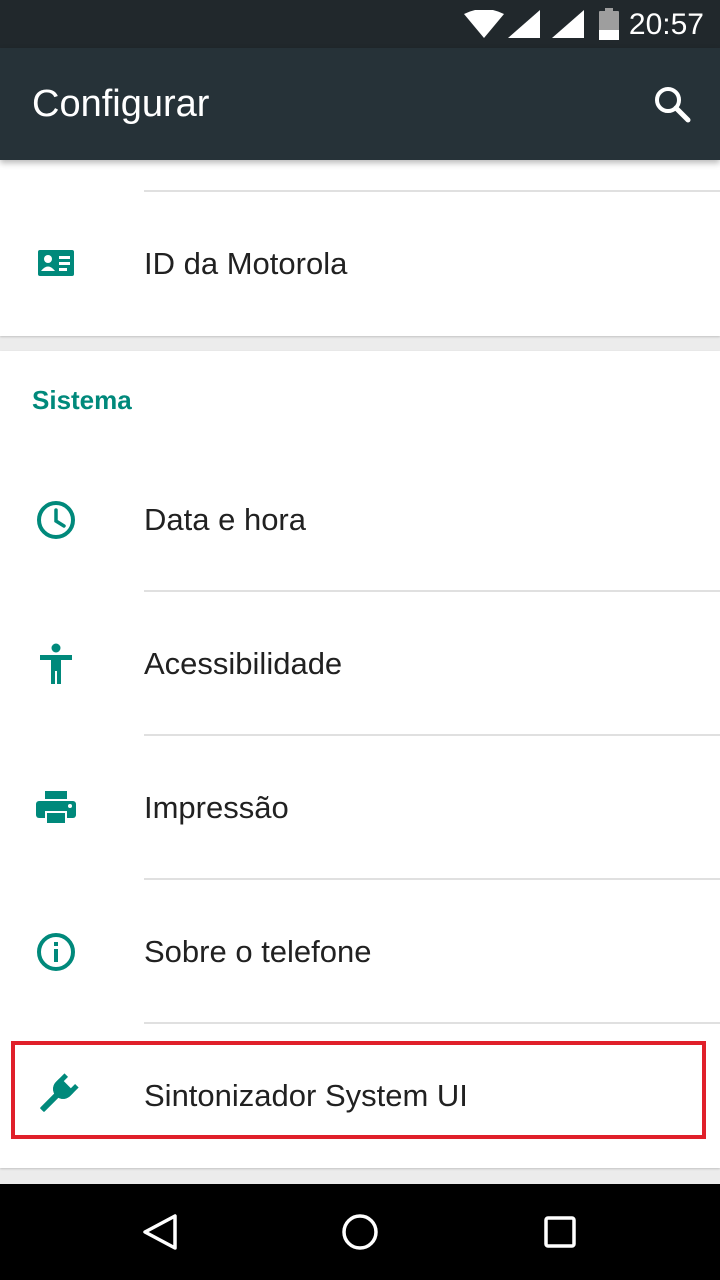  I want to click on settings-item-label: ID da Motorola, so click(246, 263).